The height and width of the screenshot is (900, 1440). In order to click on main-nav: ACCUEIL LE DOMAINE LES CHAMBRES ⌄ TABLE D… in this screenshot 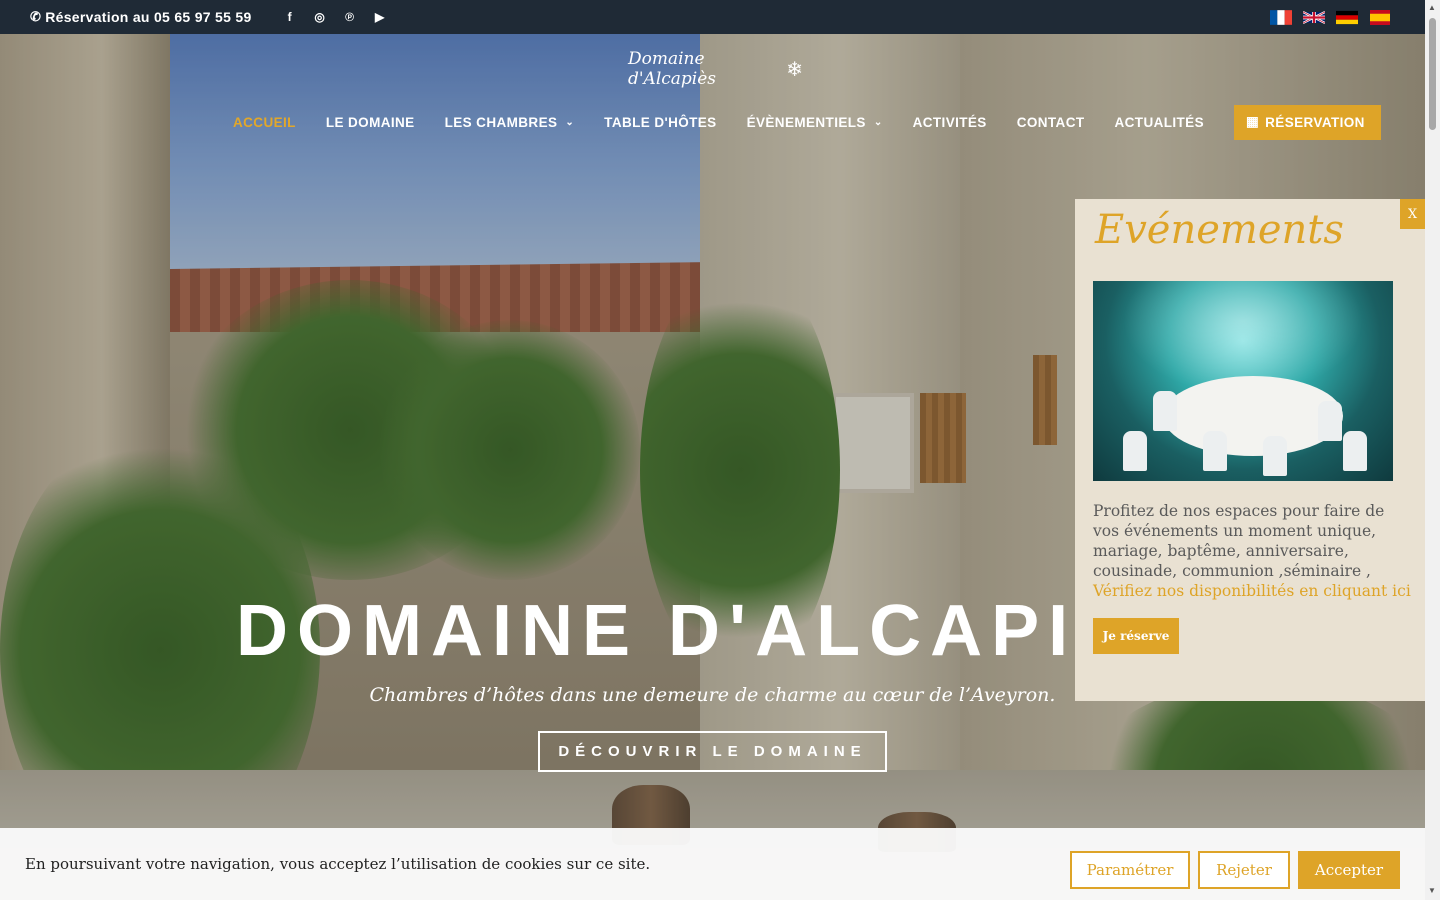, I will do `click(807, 122)`.